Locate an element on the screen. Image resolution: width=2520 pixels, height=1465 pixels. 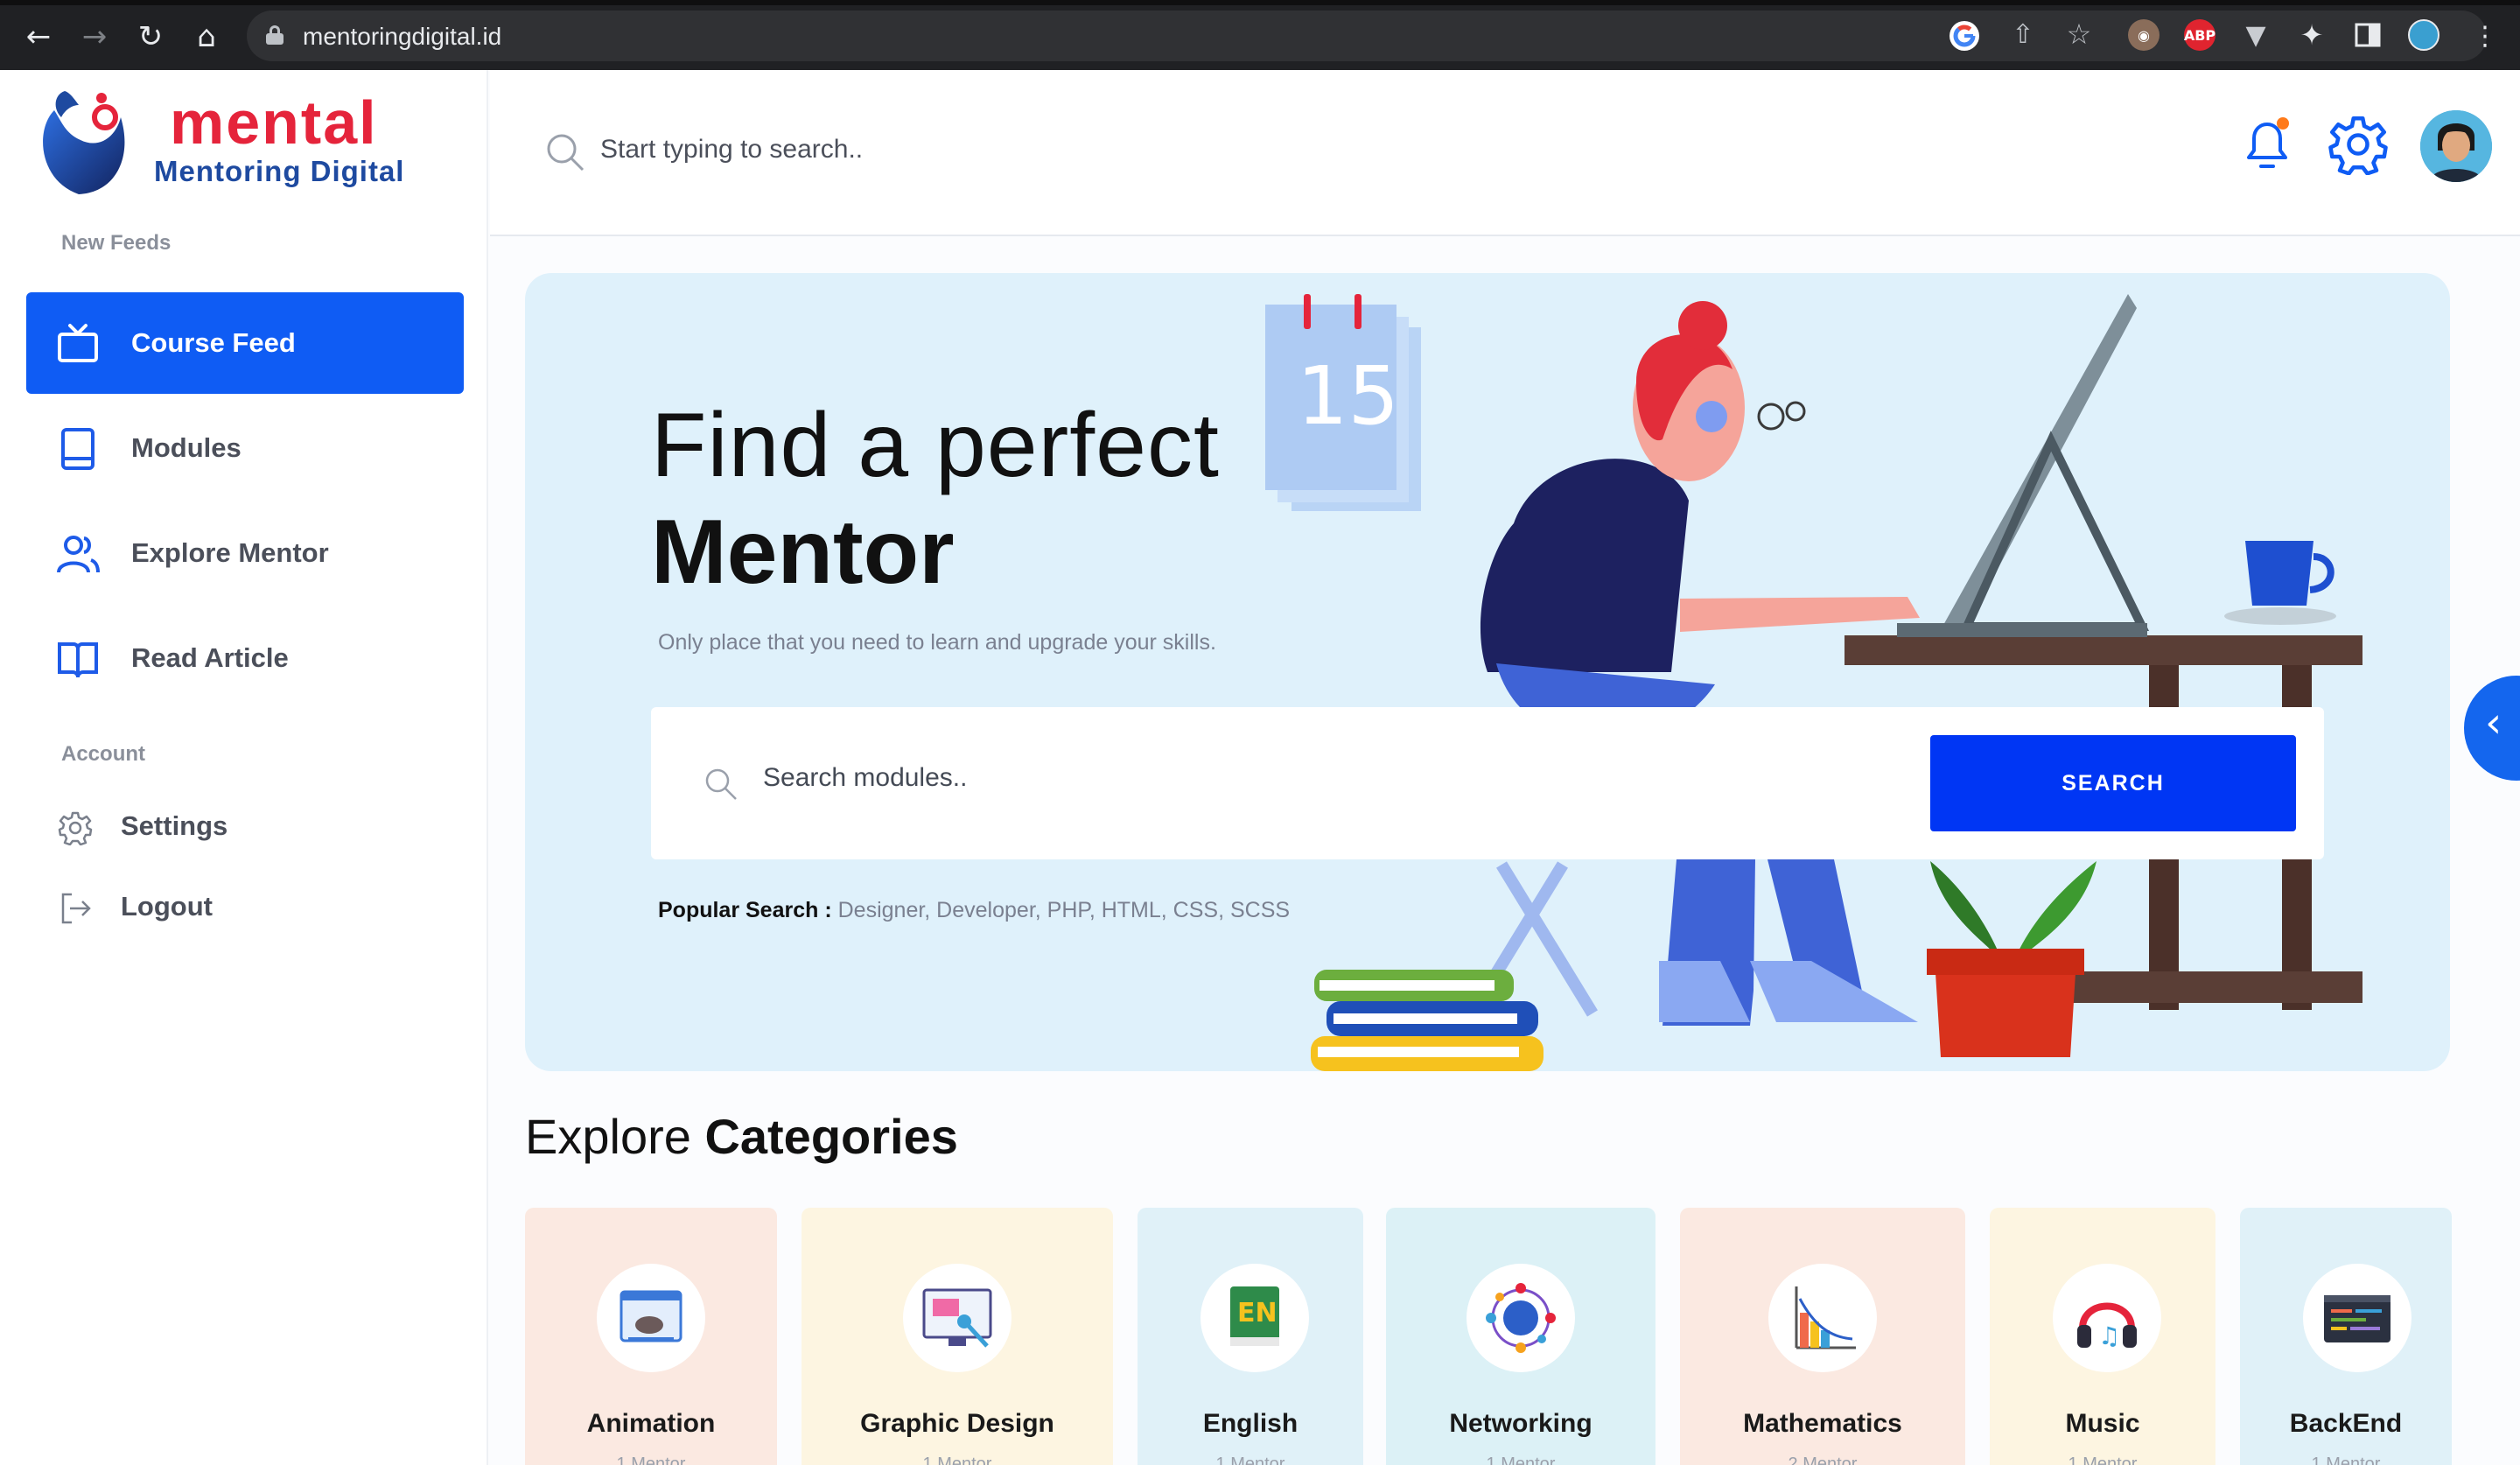
category-card-animation: Animation 1 Mentor is located at coordinates (651, 1336).